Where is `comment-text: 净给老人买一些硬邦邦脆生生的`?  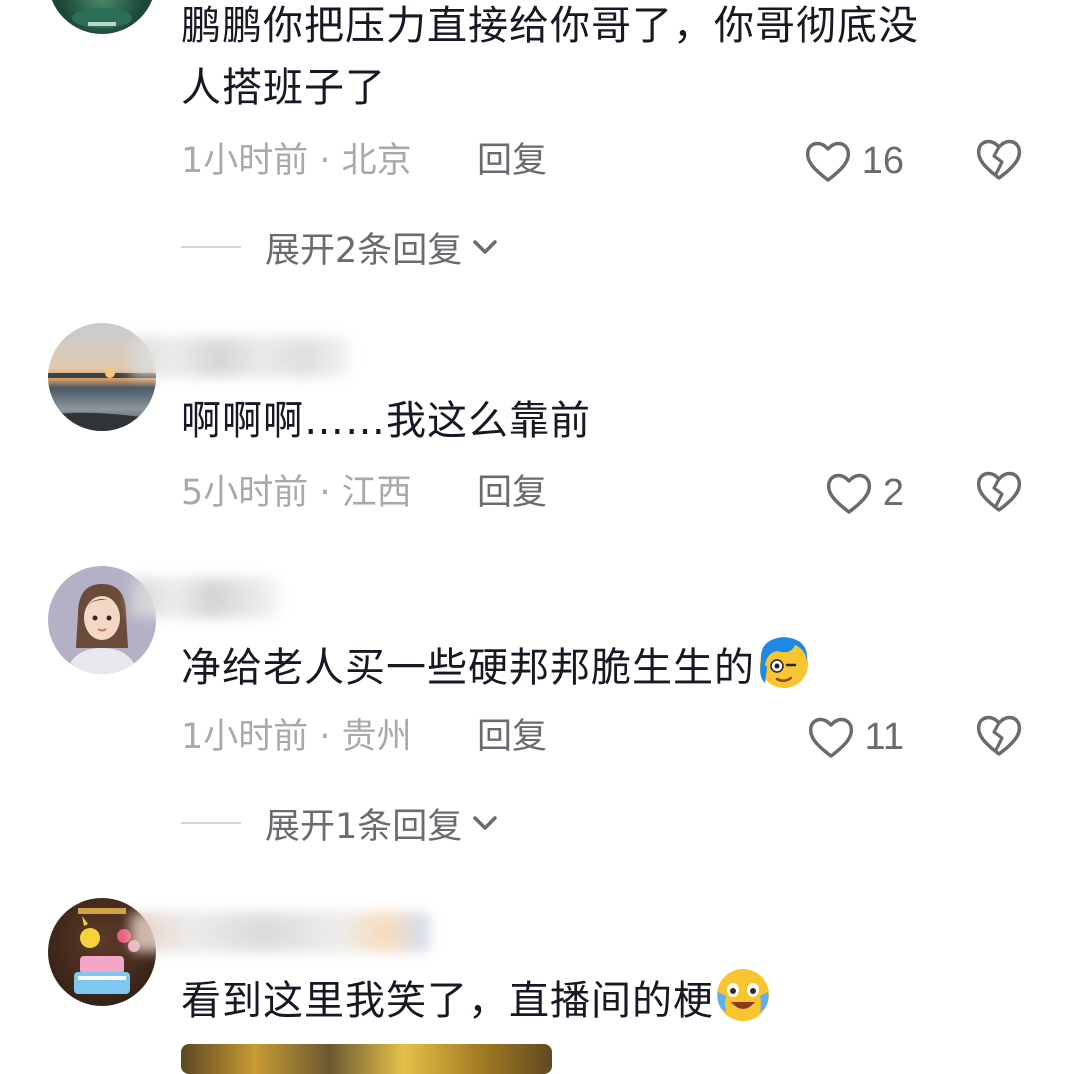 comment-text: 净给老人买一些硬邦邦脆生生的 is located at coordinates (601, 666).